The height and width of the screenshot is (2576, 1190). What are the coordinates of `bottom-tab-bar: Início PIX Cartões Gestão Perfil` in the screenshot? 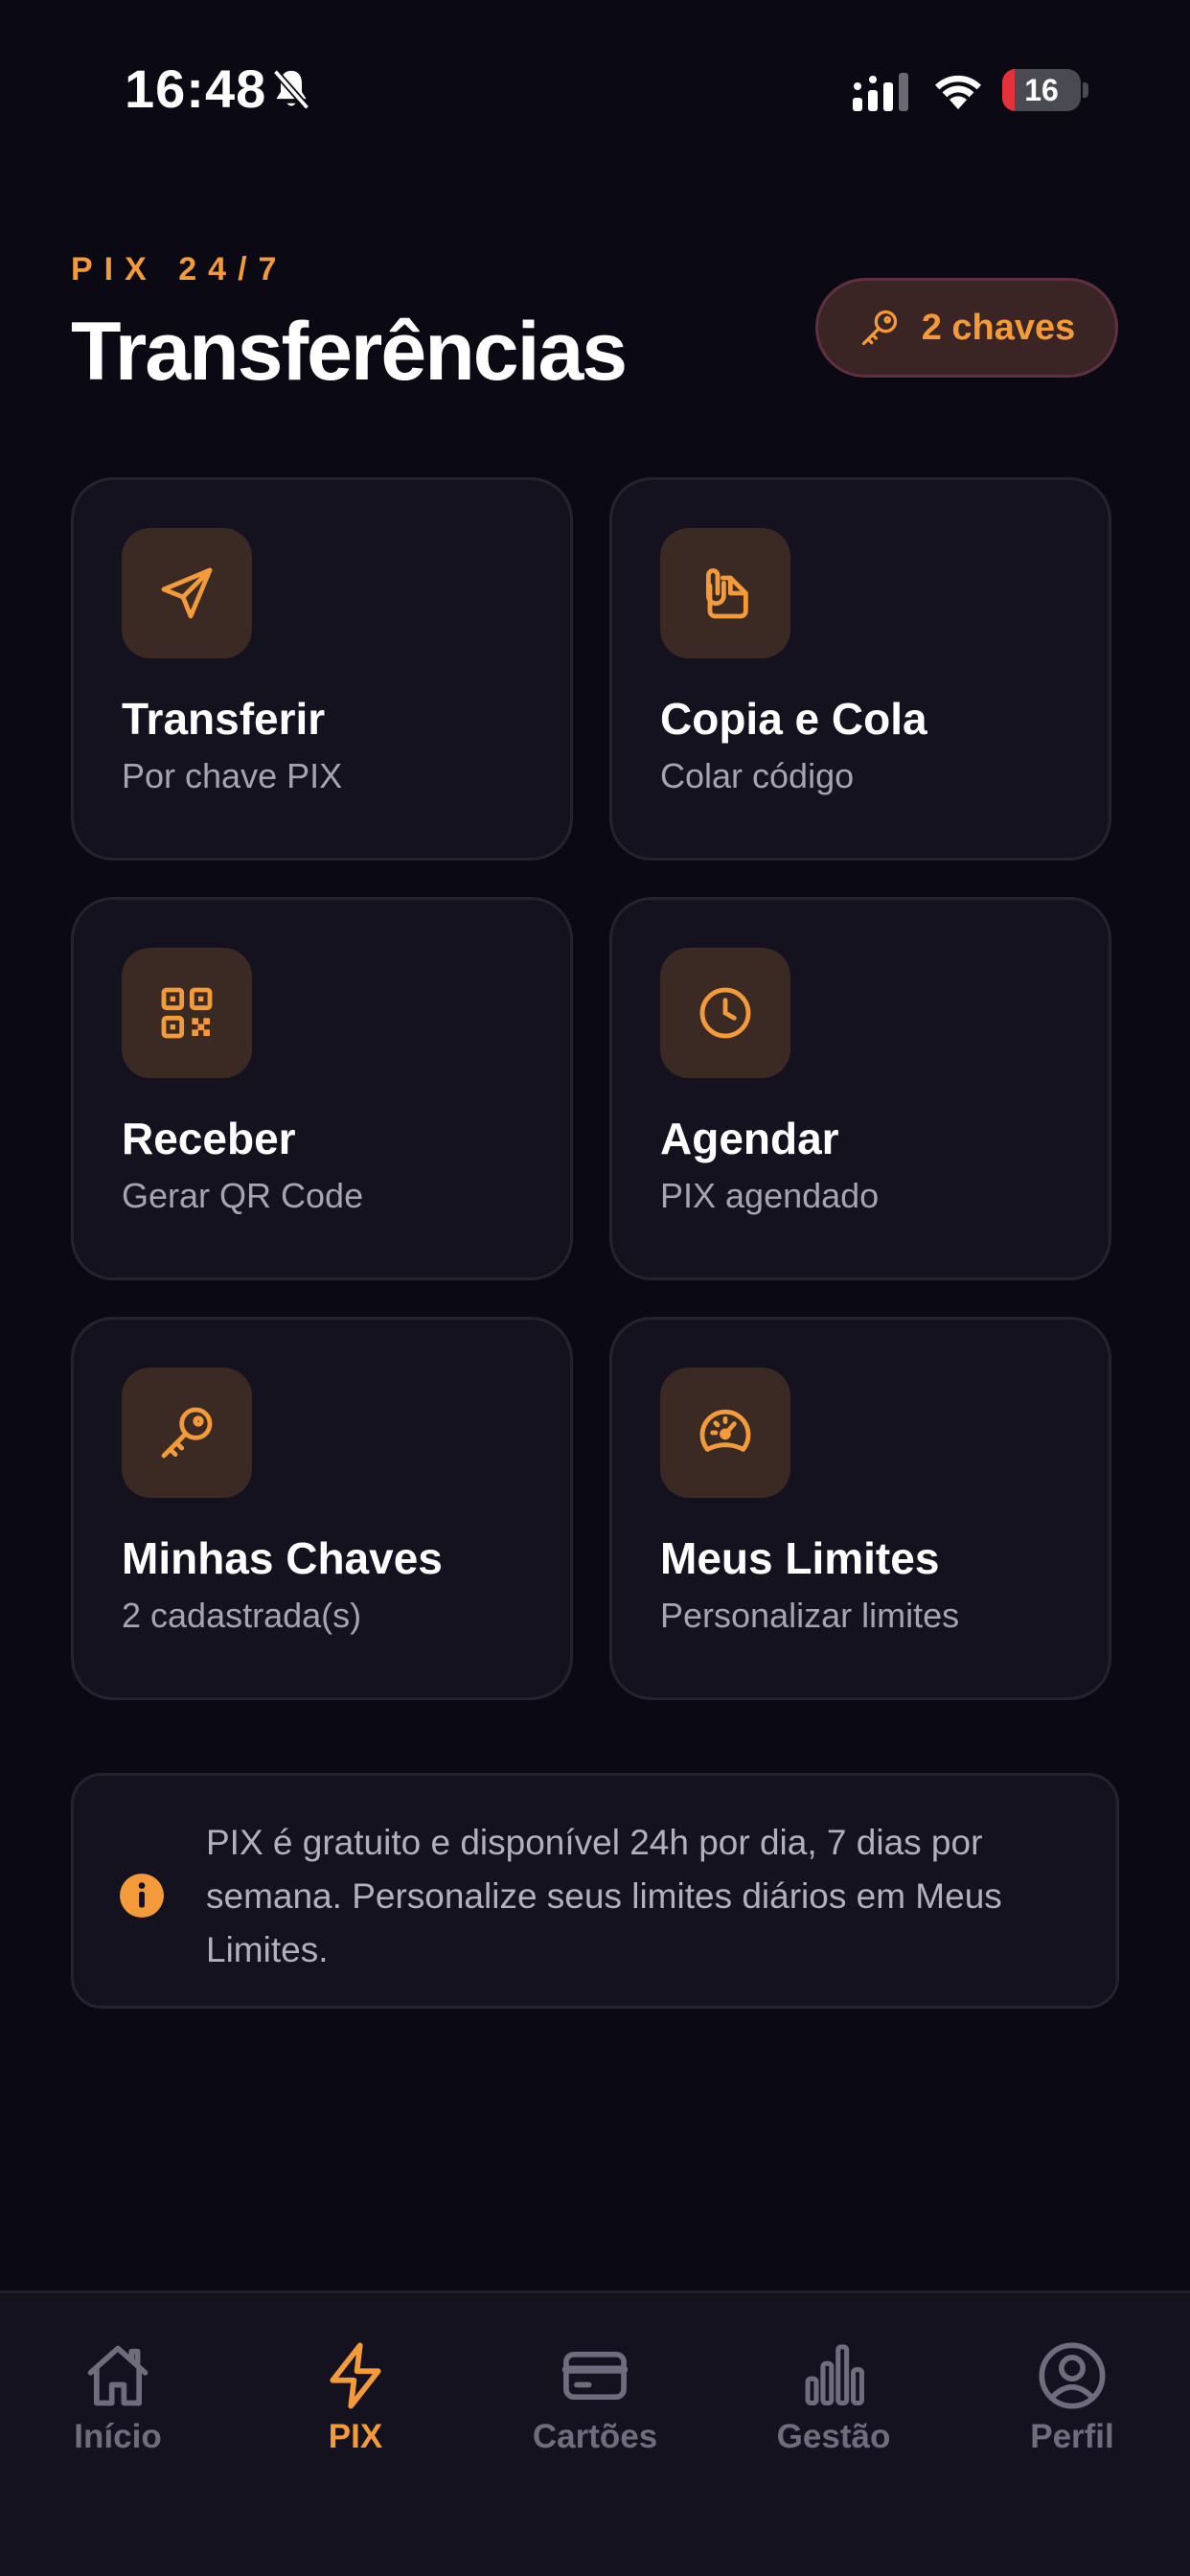 It's located at (595, 2433).